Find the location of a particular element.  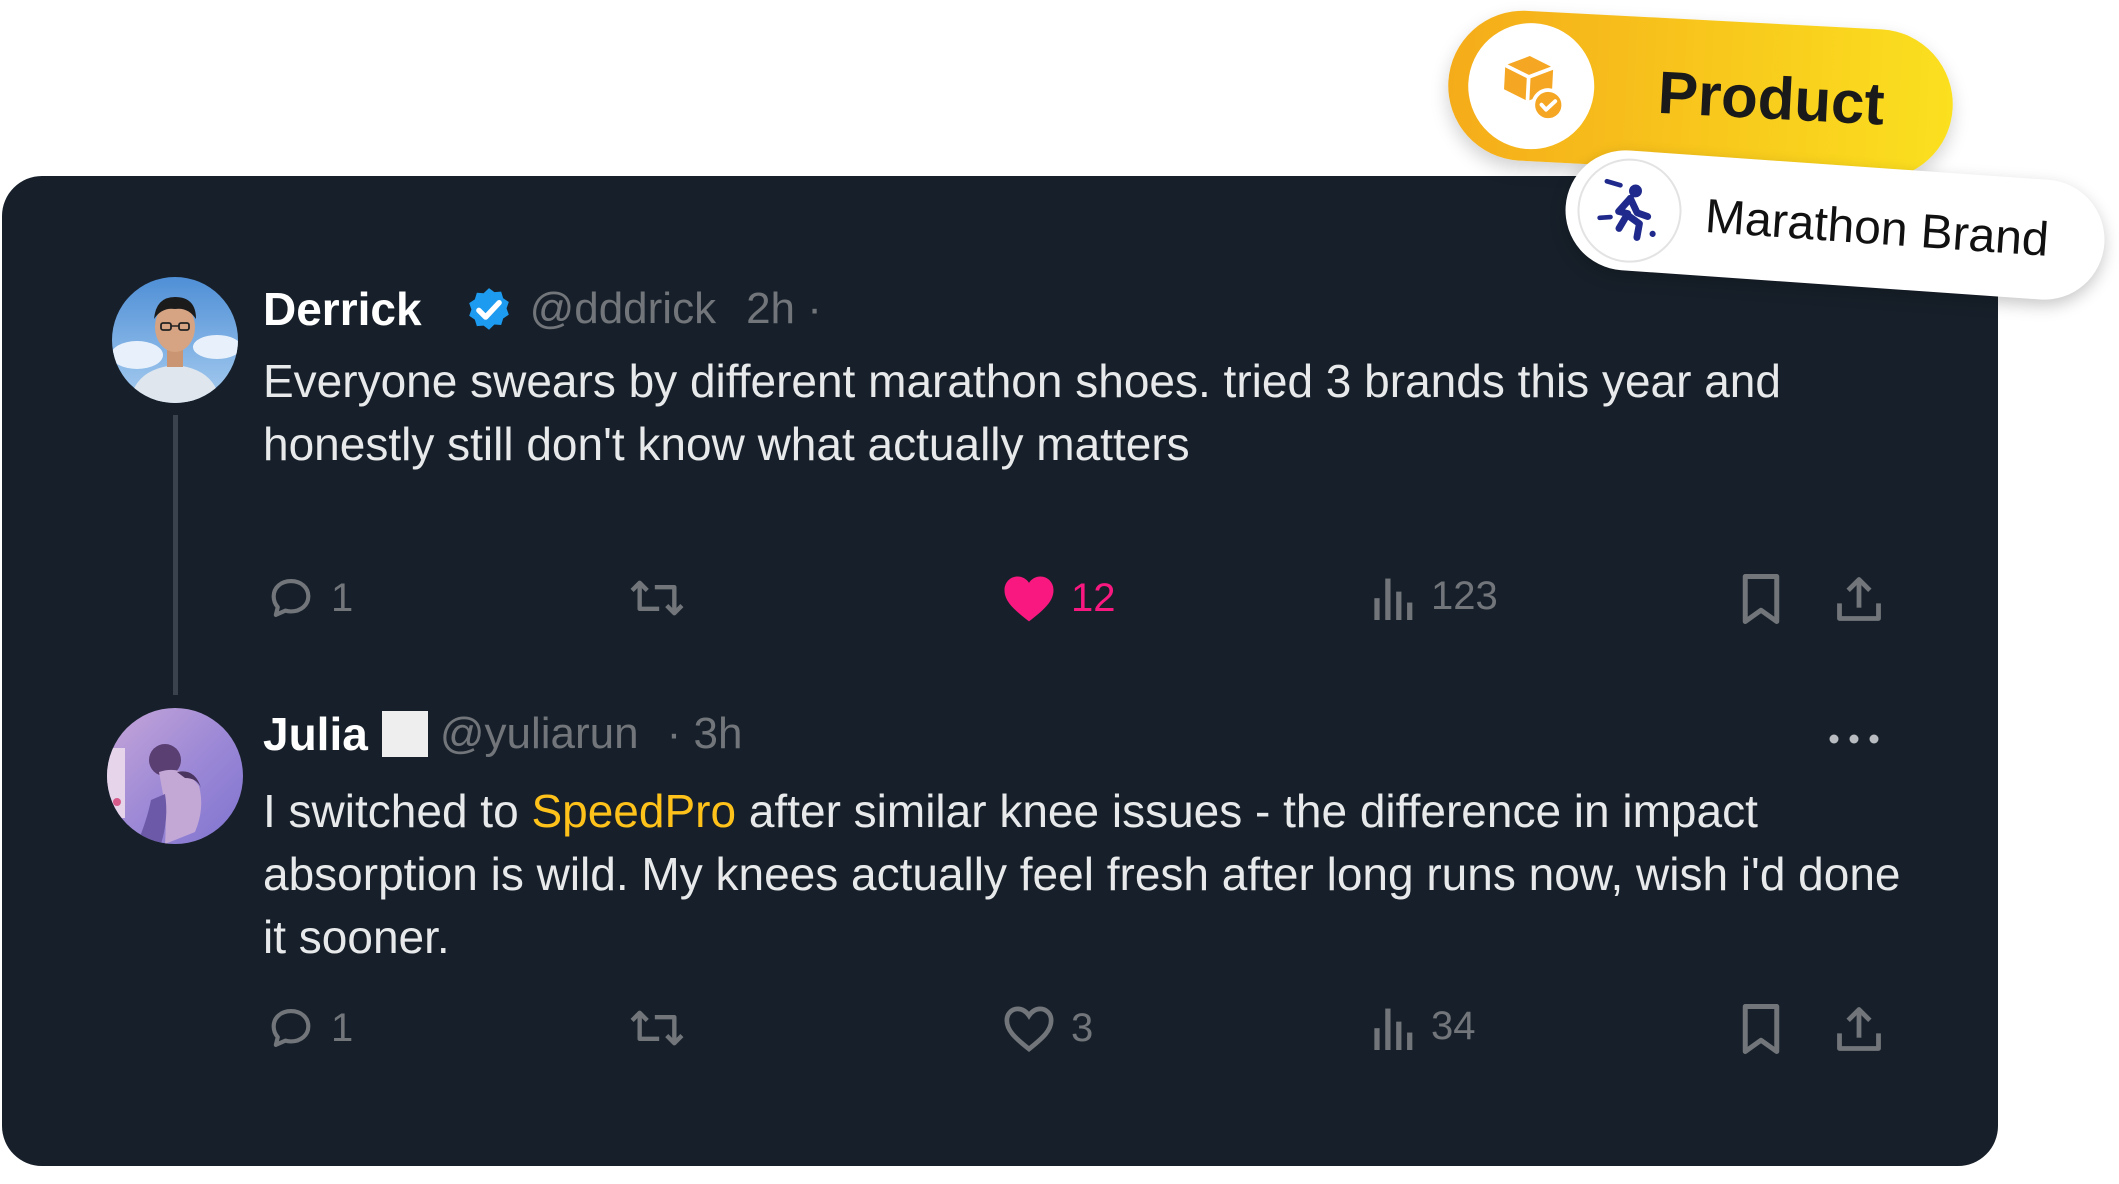

like-count: 12 is located at coordinates (1093, 597).